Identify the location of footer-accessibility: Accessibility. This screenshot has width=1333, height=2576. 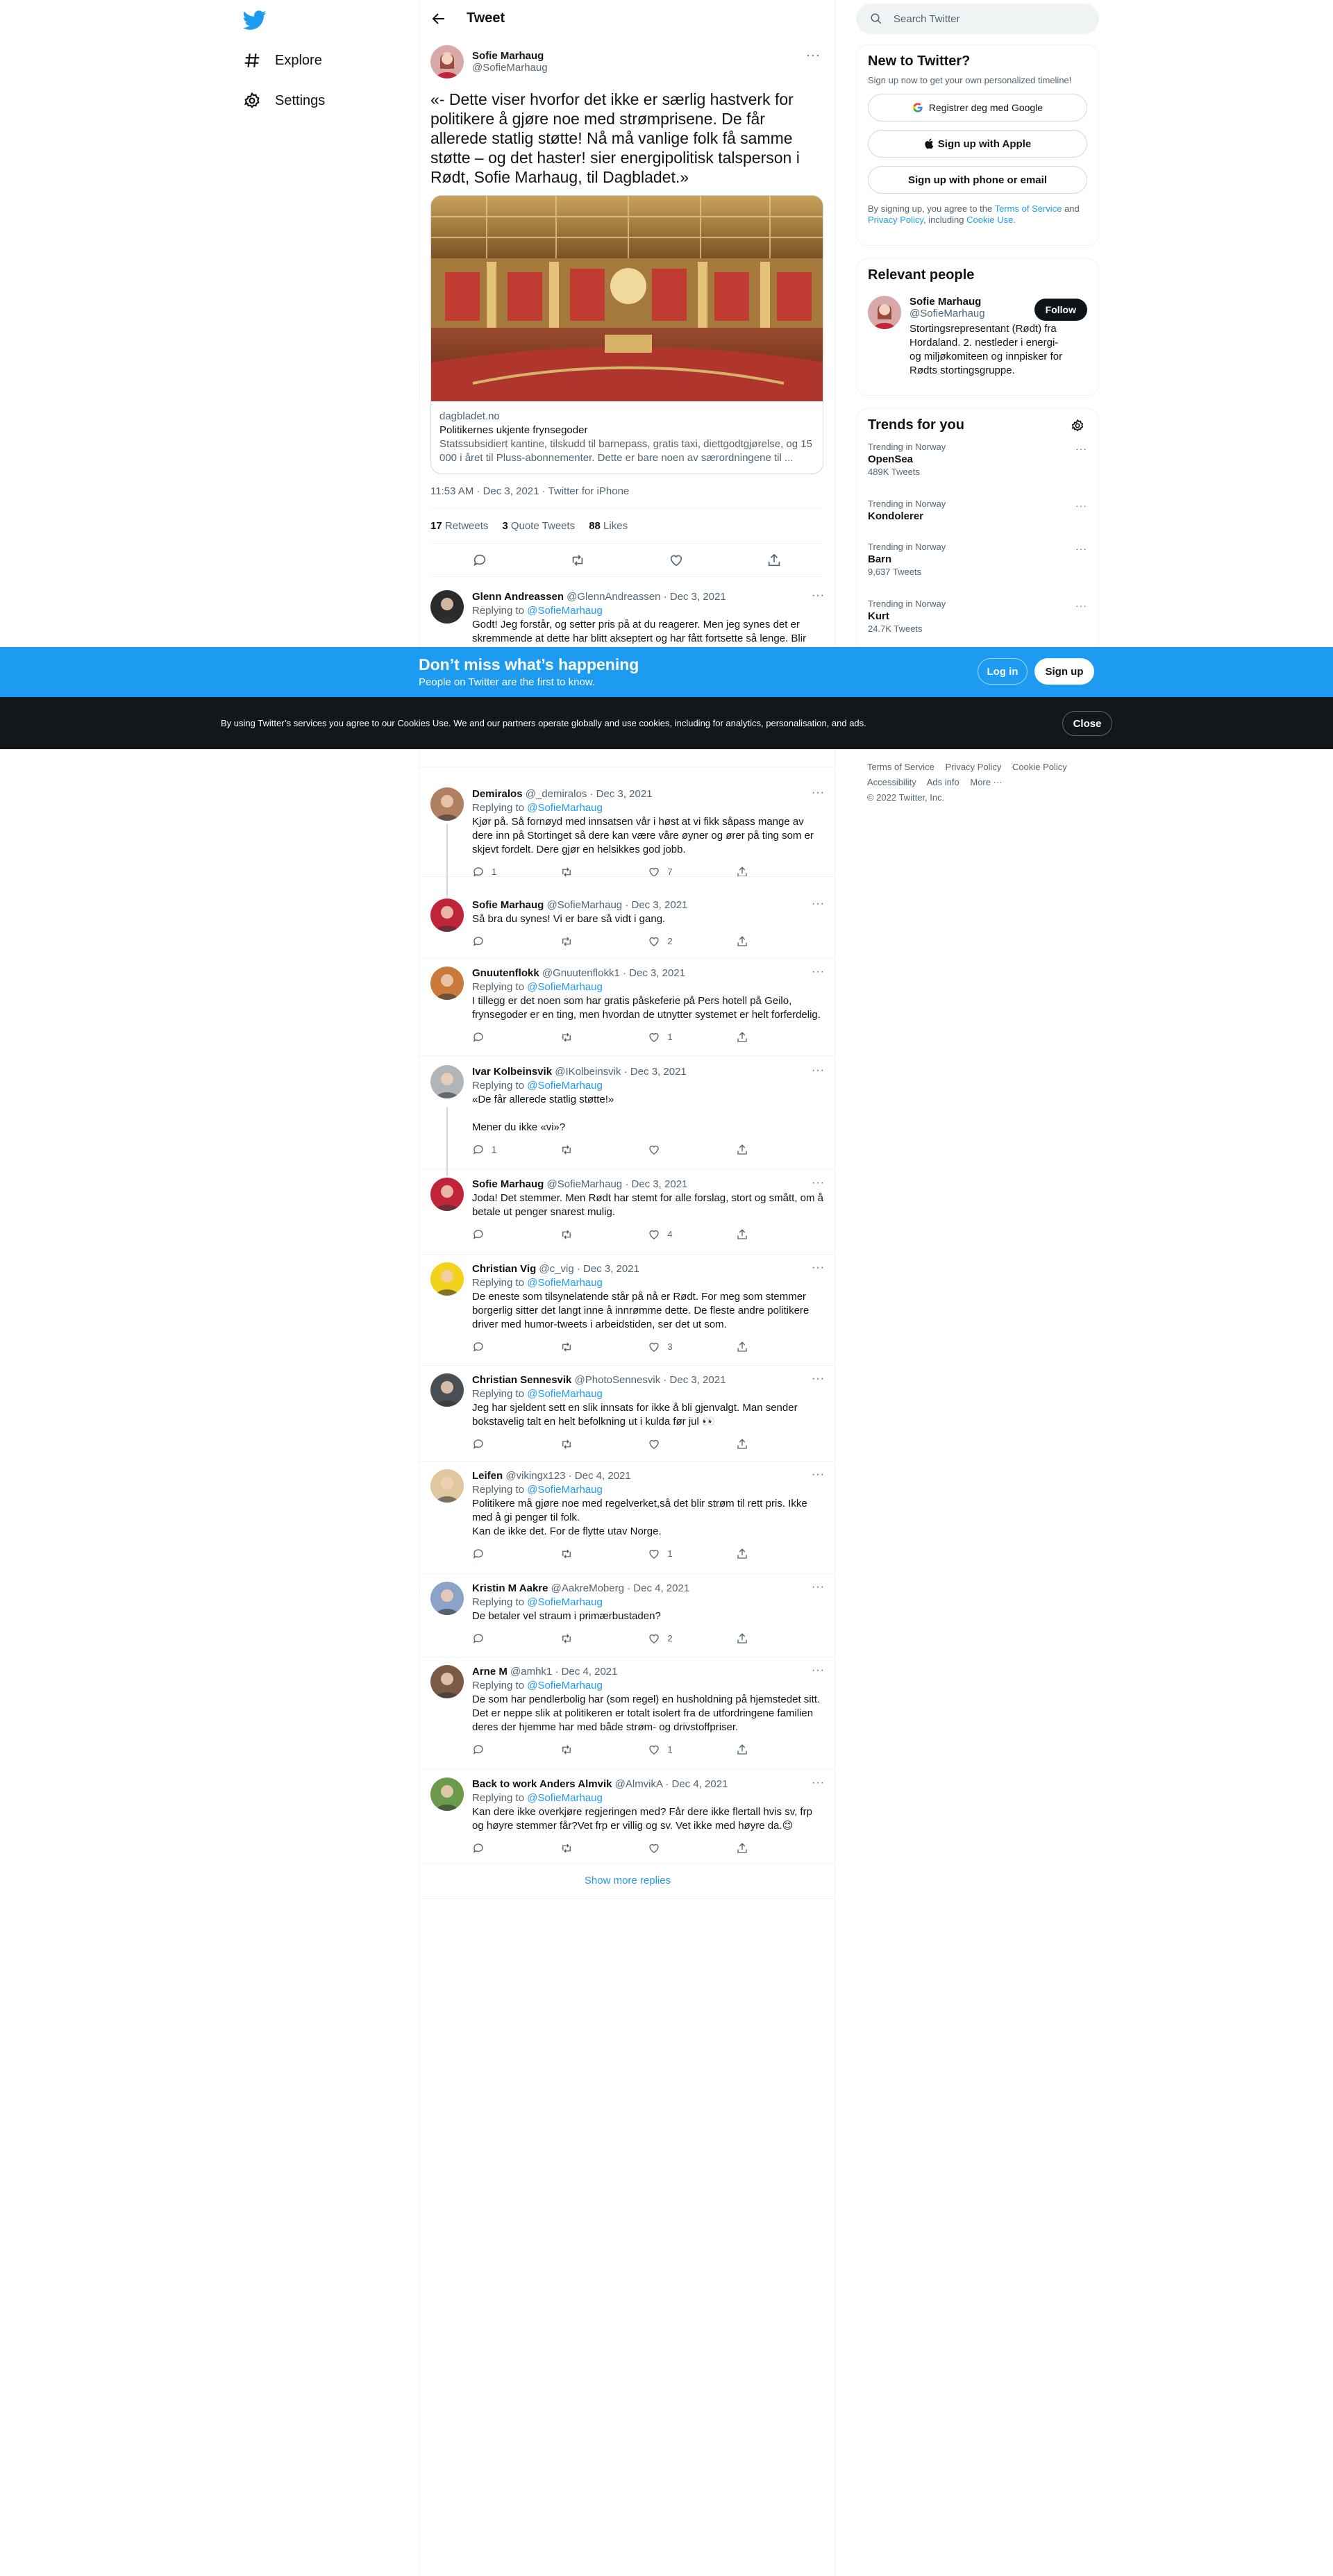
(891, 782).